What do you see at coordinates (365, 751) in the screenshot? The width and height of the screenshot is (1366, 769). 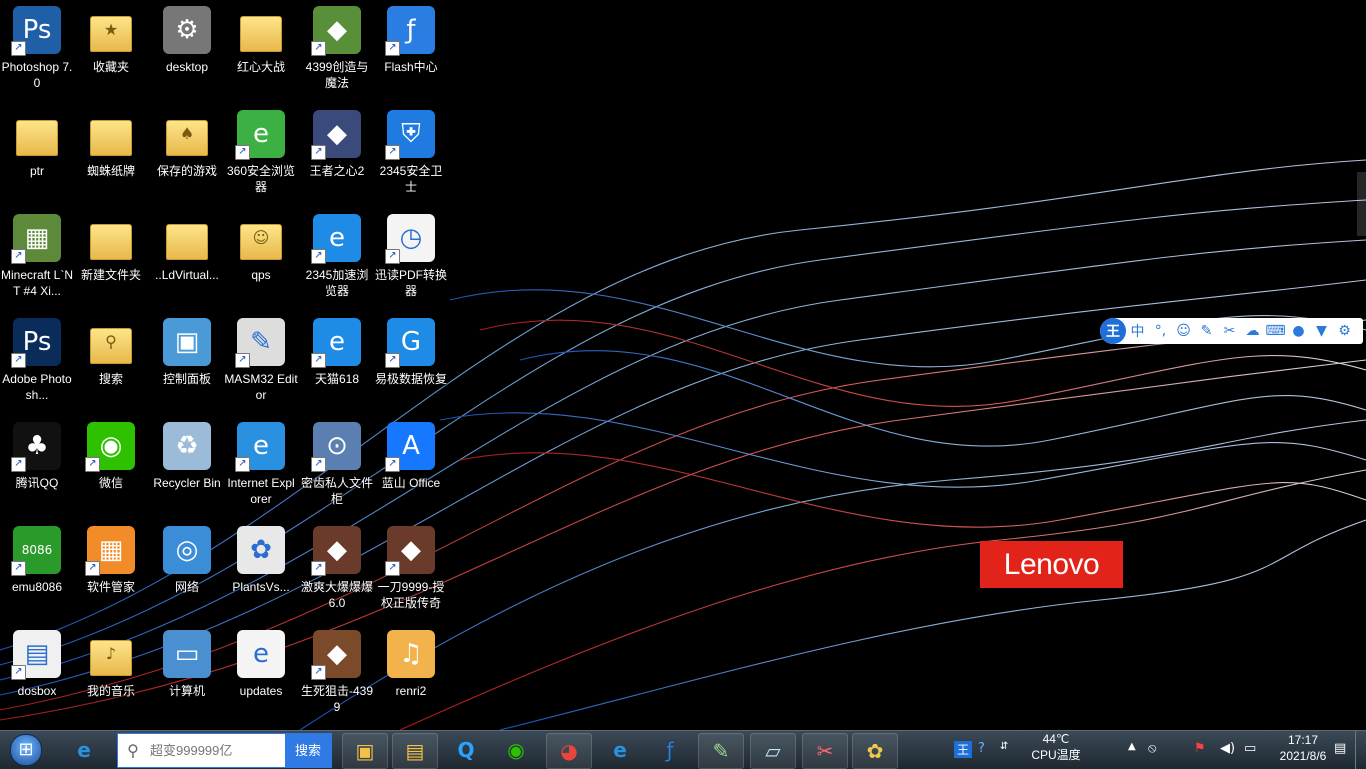 I see `file-manager-icon: ▣` at bounding box center [365, 751].